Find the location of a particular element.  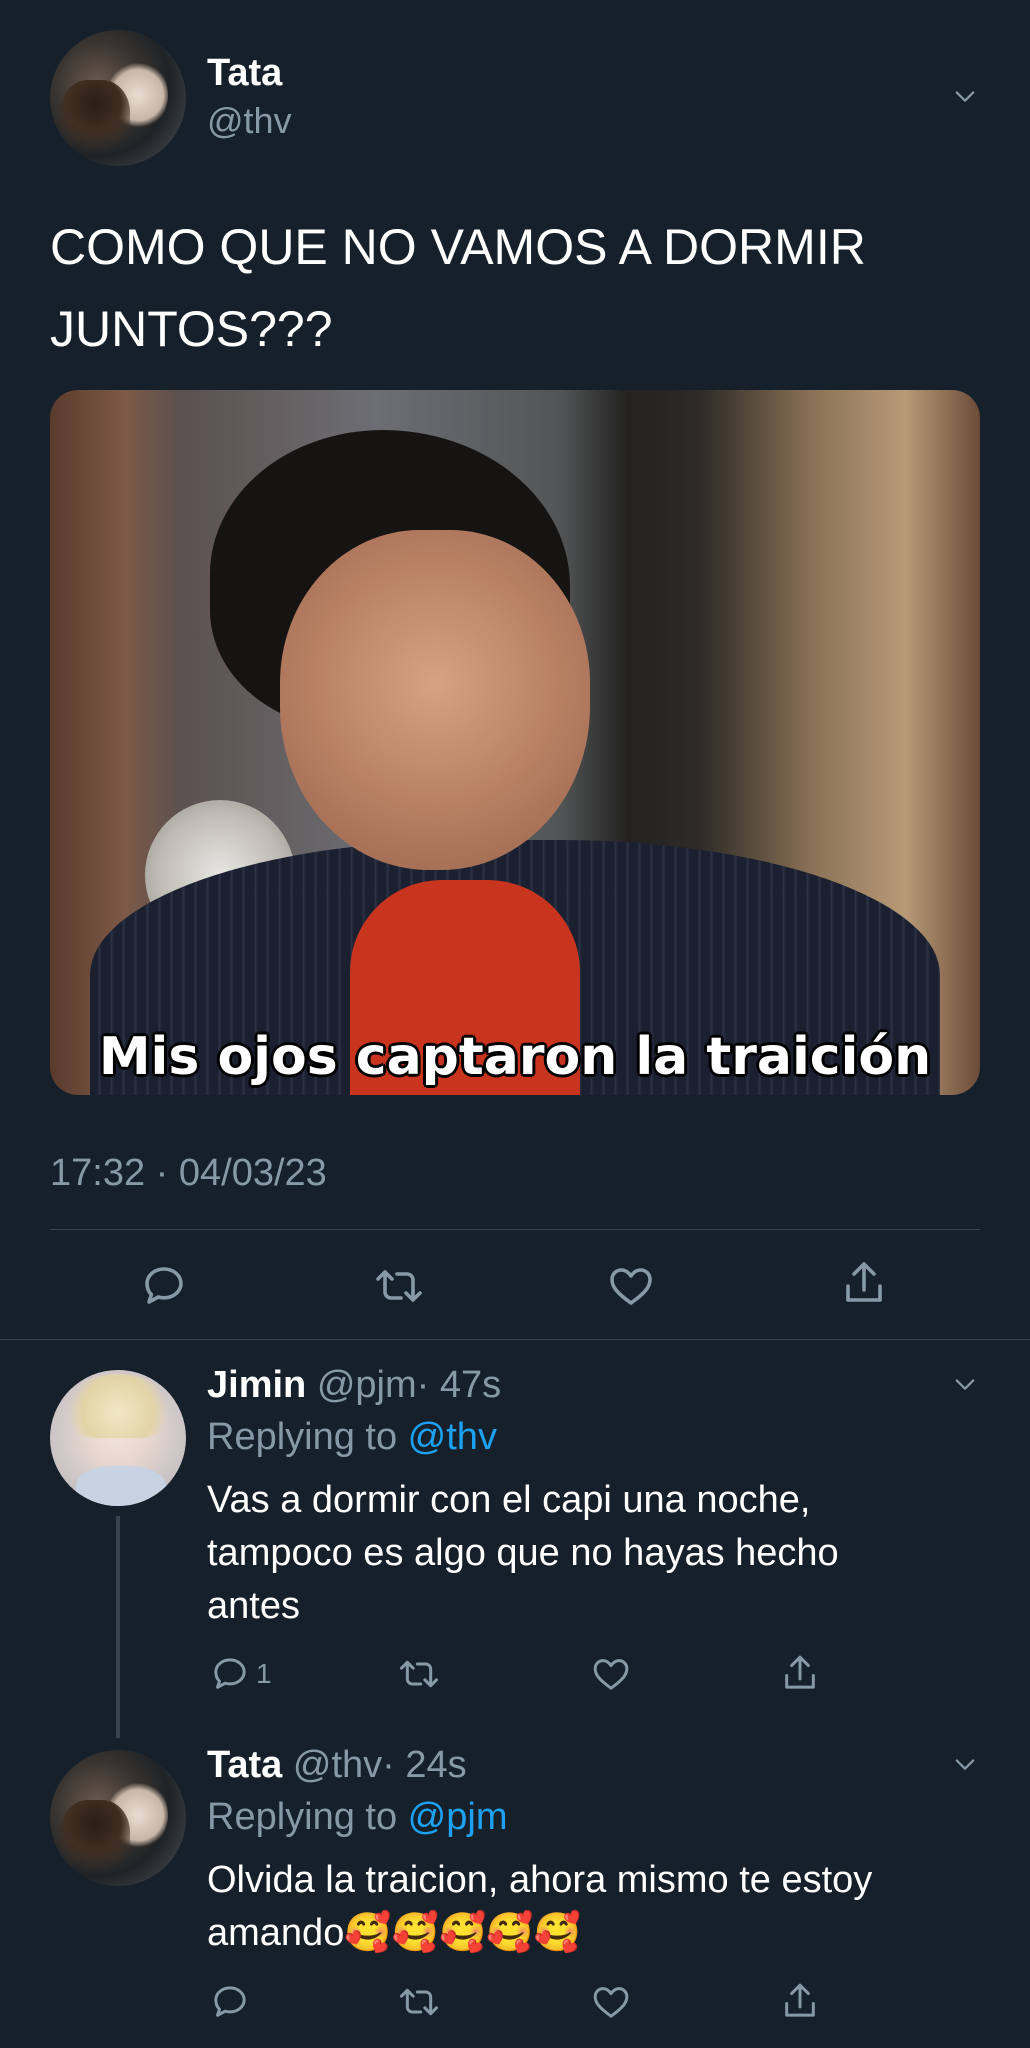

reply-button: 1 is located at coordinates (241, 1674).